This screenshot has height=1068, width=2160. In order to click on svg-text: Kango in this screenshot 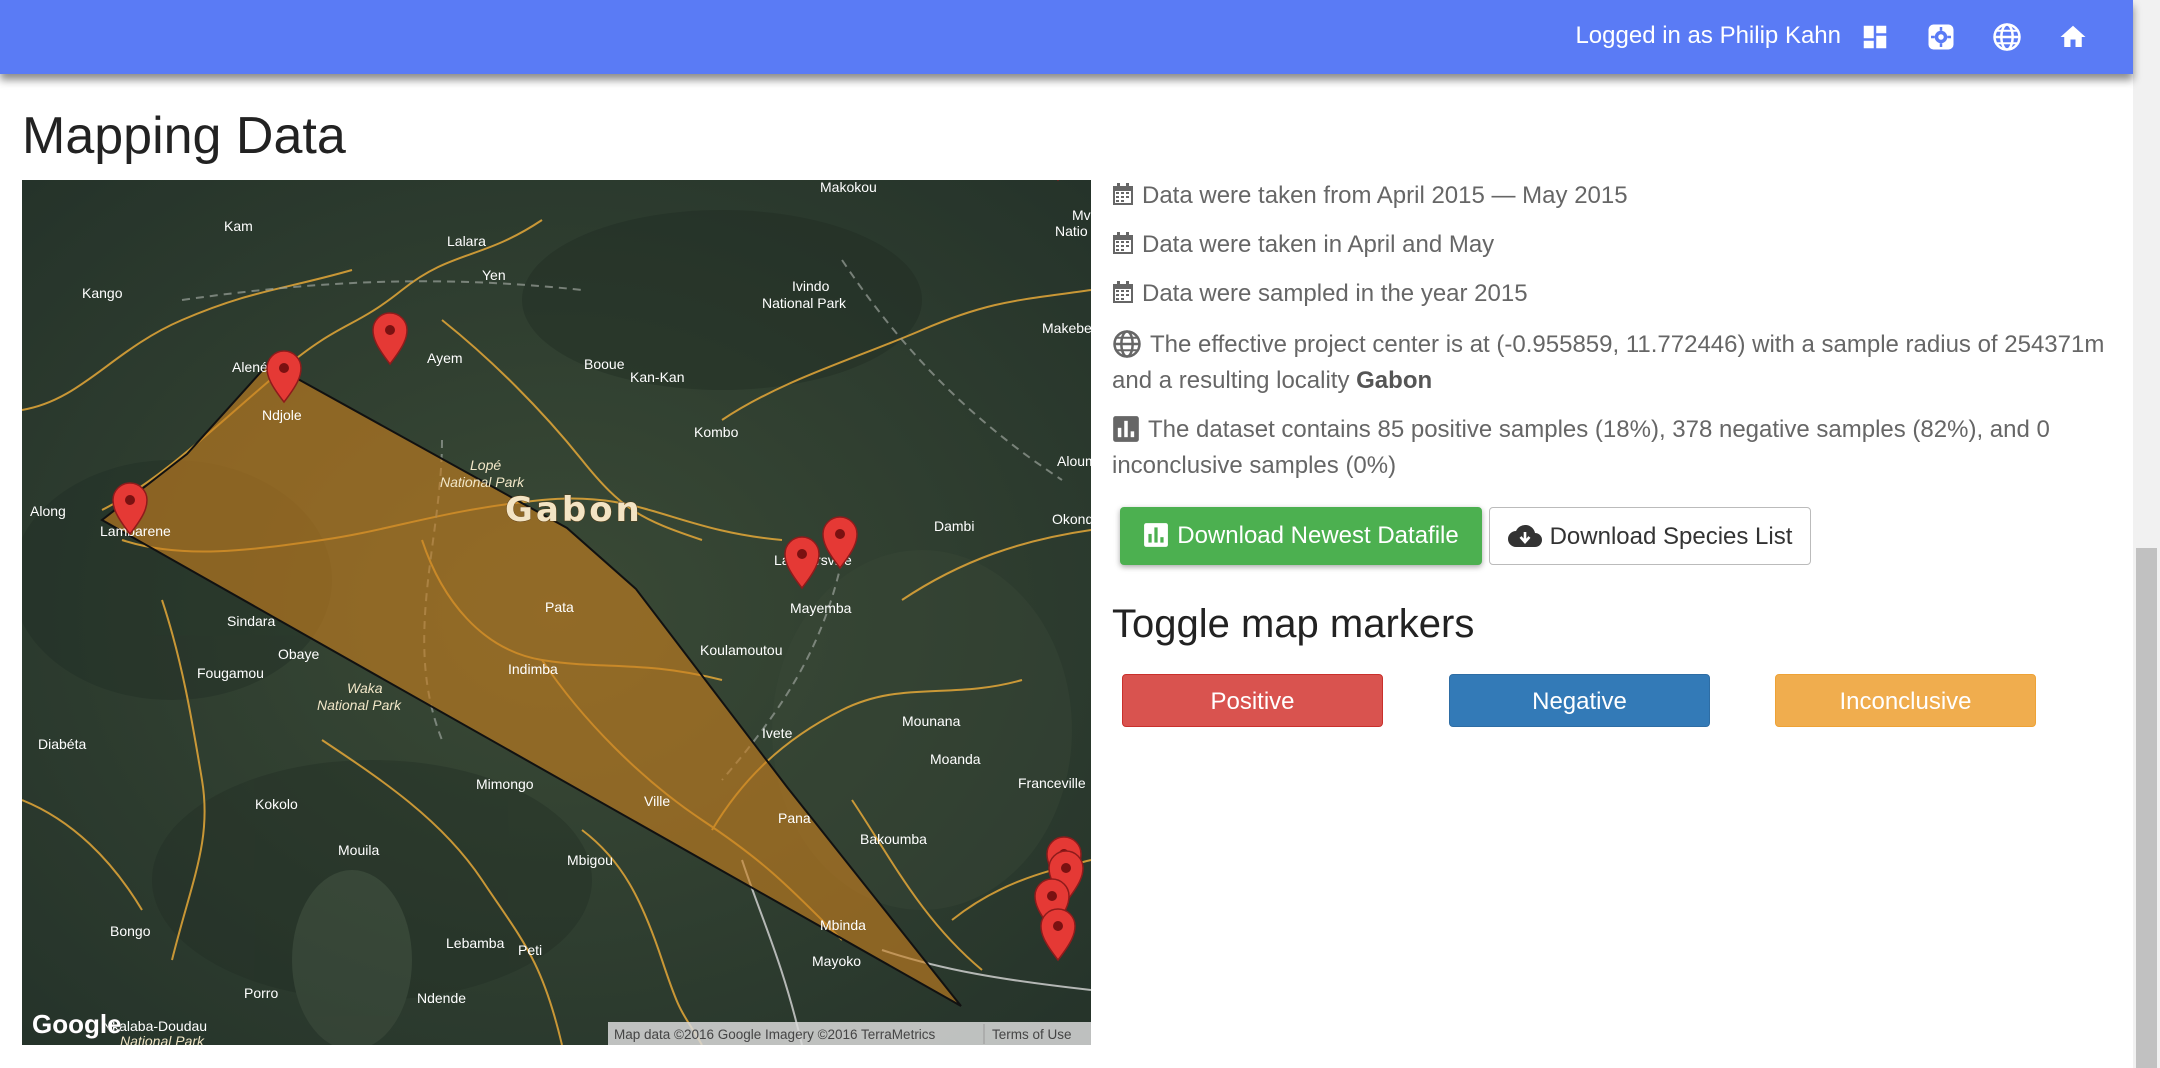, I will do `click(102, 293)`.